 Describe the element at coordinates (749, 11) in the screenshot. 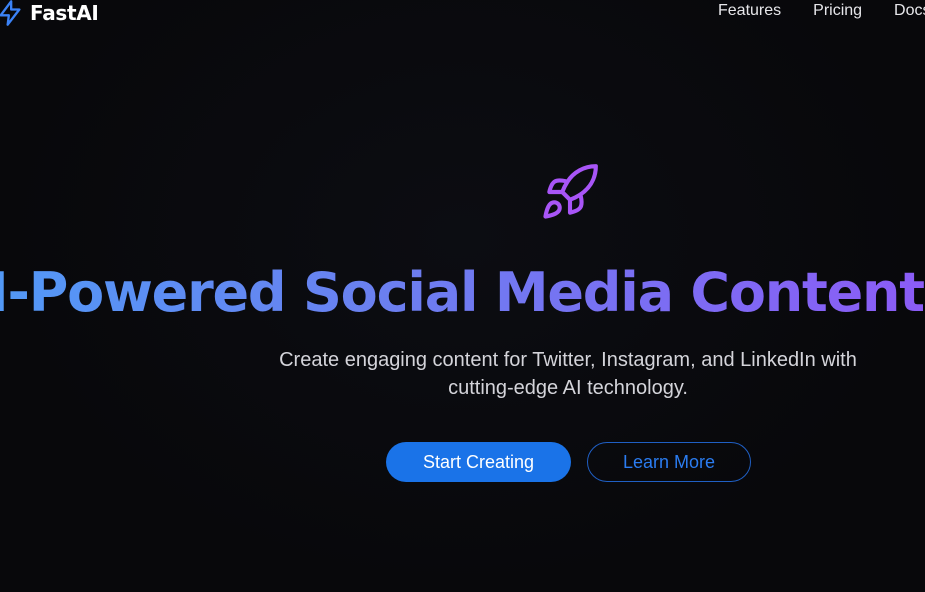

I see `nav-link-features: Features` at that location.